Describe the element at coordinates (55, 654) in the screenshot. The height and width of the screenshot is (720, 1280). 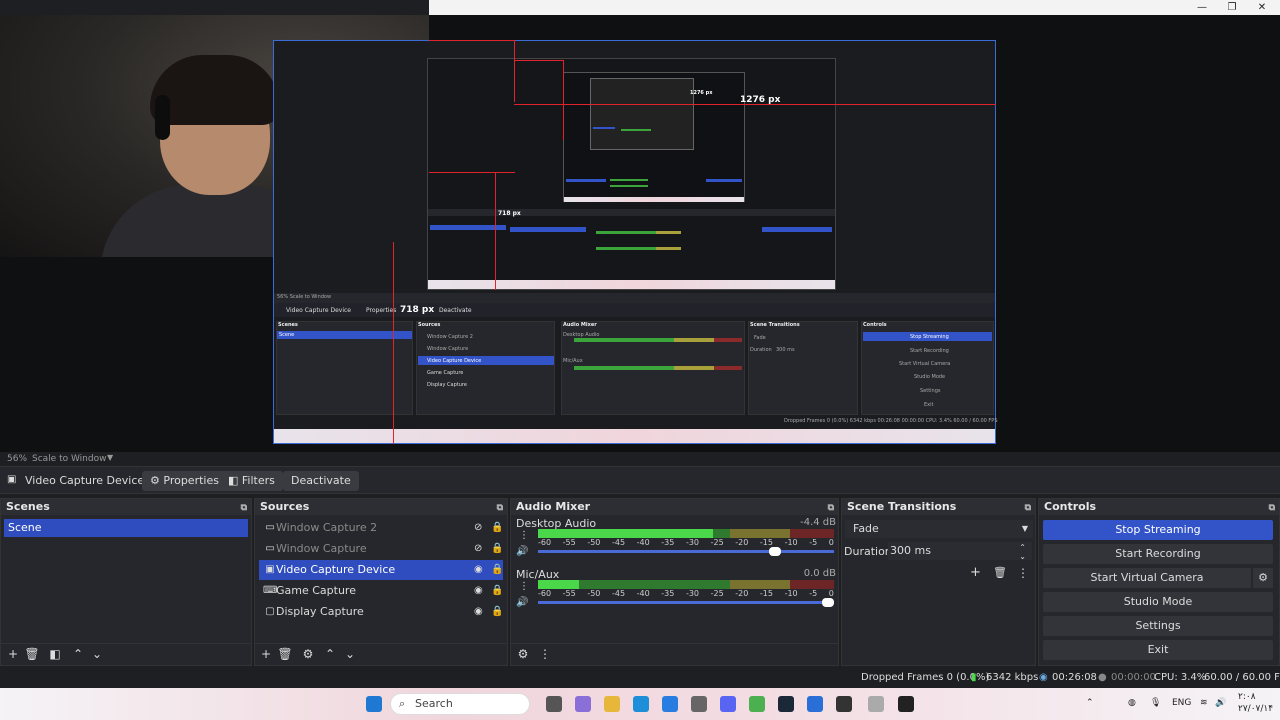
I see `filter-icon: ◧` at that location.